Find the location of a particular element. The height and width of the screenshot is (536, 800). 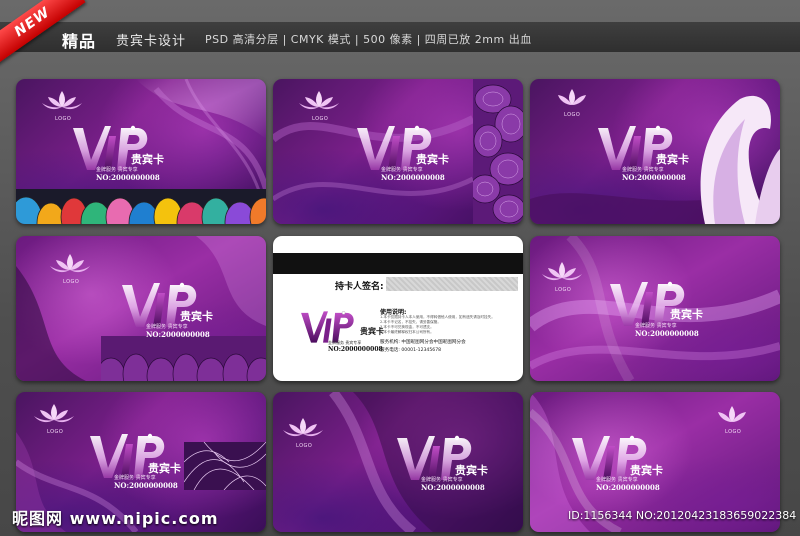

vip-card-3: LOGO 贵宾卡 金牌服务 贵宾专享 NO:2000000008 is located at coordinates (655, 151).